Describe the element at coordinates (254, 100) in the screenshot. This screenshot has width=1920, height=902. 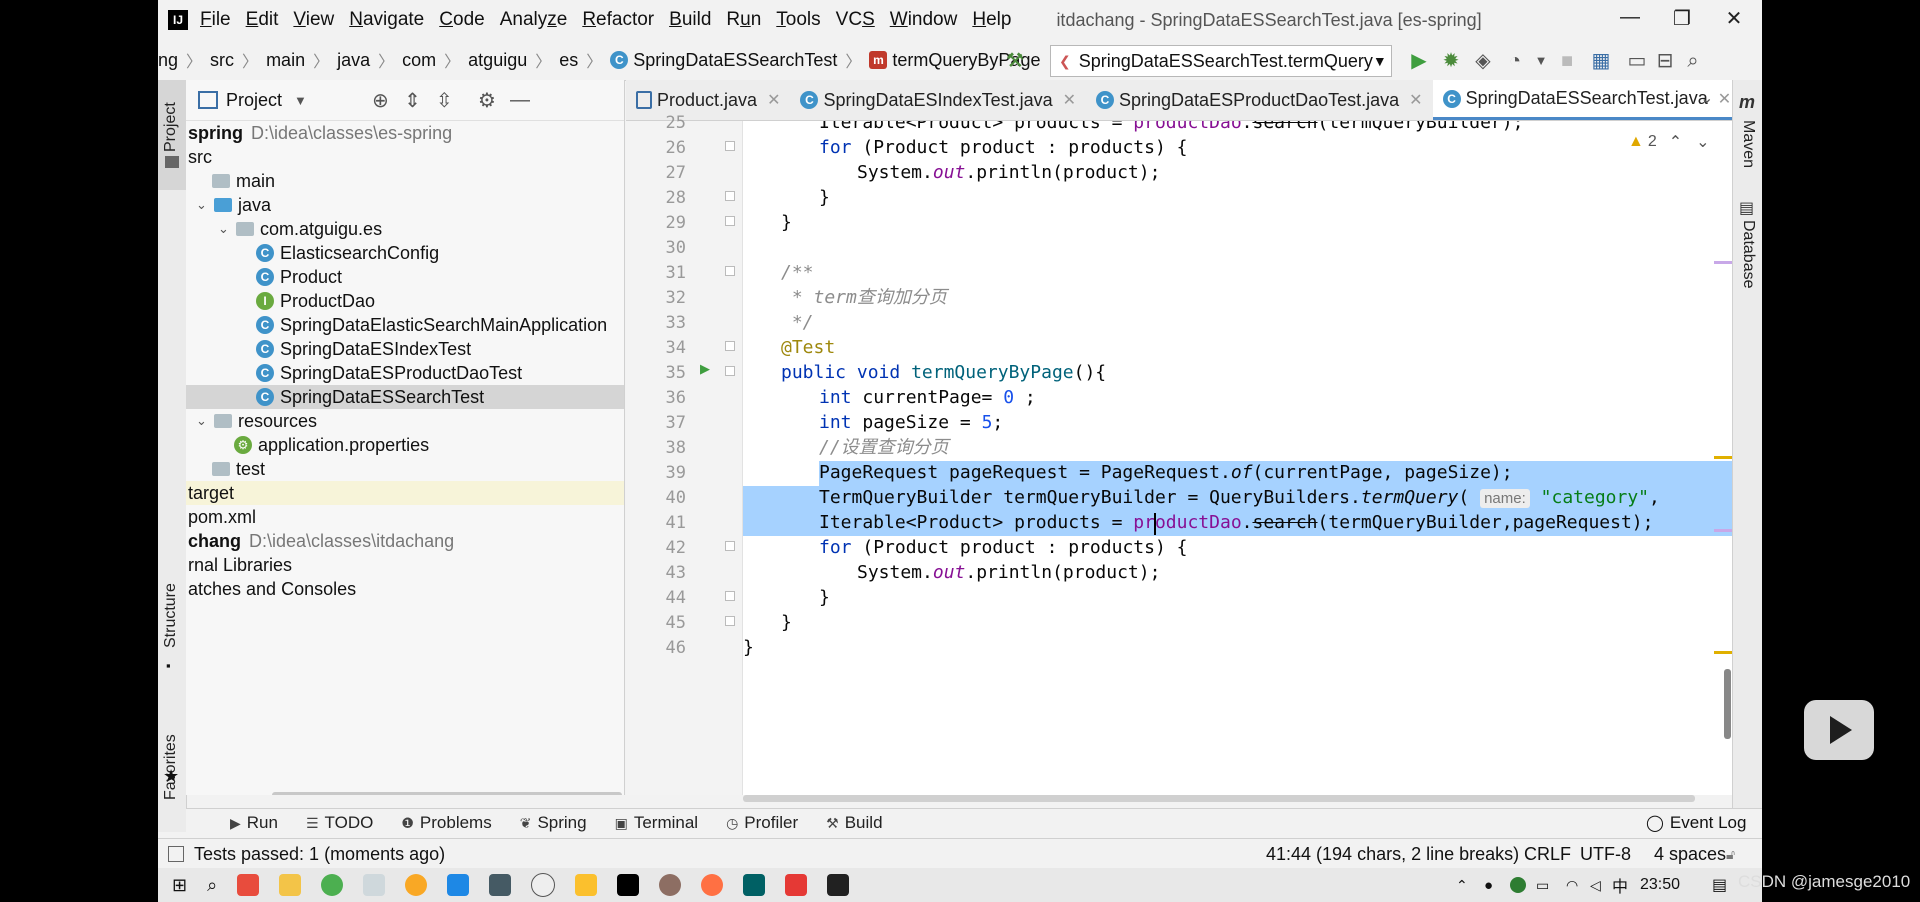
I see `project-view-select: Project` at that location.